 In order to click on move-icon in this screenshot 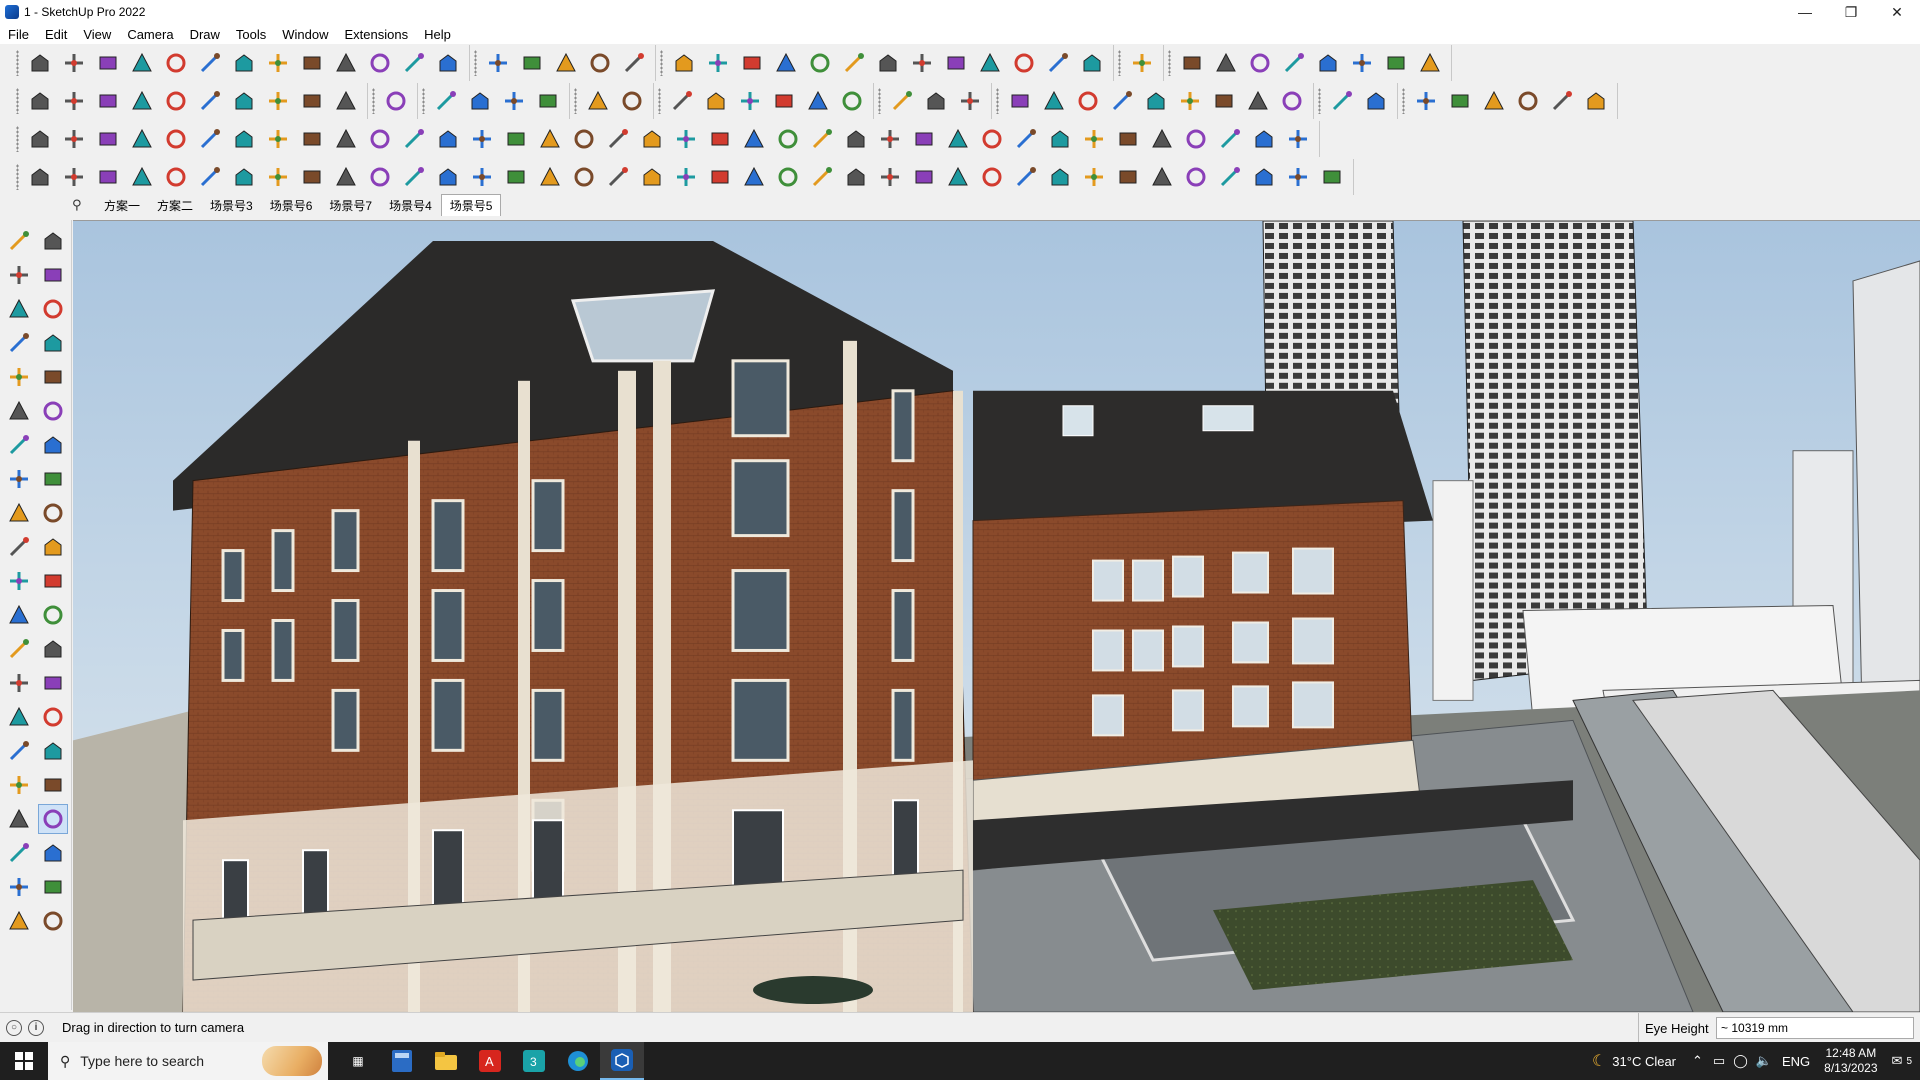, I will do `click(19, 513)`.